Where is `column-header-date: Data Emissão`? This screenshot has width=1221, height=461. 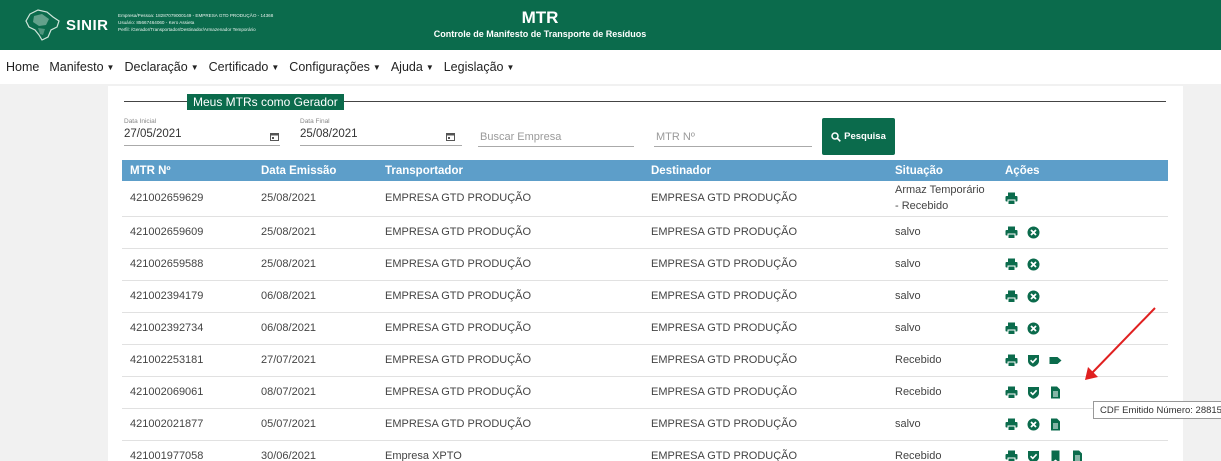
column-header-date: Data Emissão is located at coordinates (315, 170).